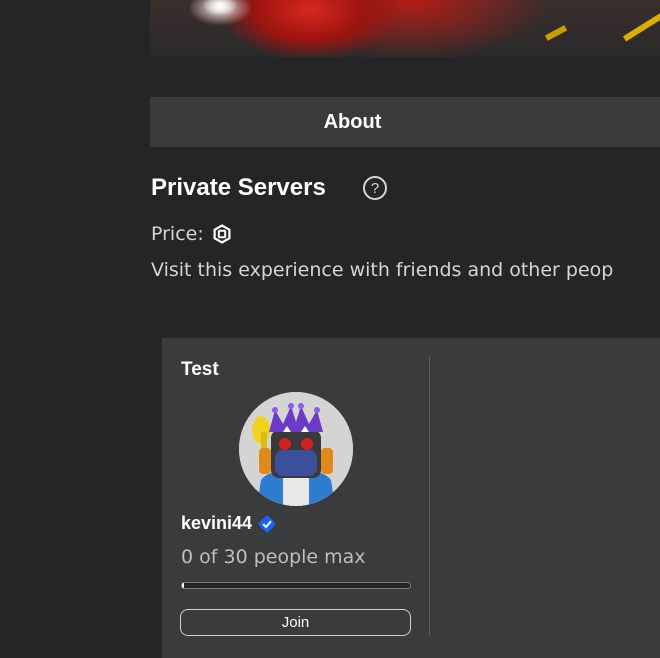 The height and width of the screenshot is (658, 660). I want to click on owner-name: kevini44, so click(216, 523).